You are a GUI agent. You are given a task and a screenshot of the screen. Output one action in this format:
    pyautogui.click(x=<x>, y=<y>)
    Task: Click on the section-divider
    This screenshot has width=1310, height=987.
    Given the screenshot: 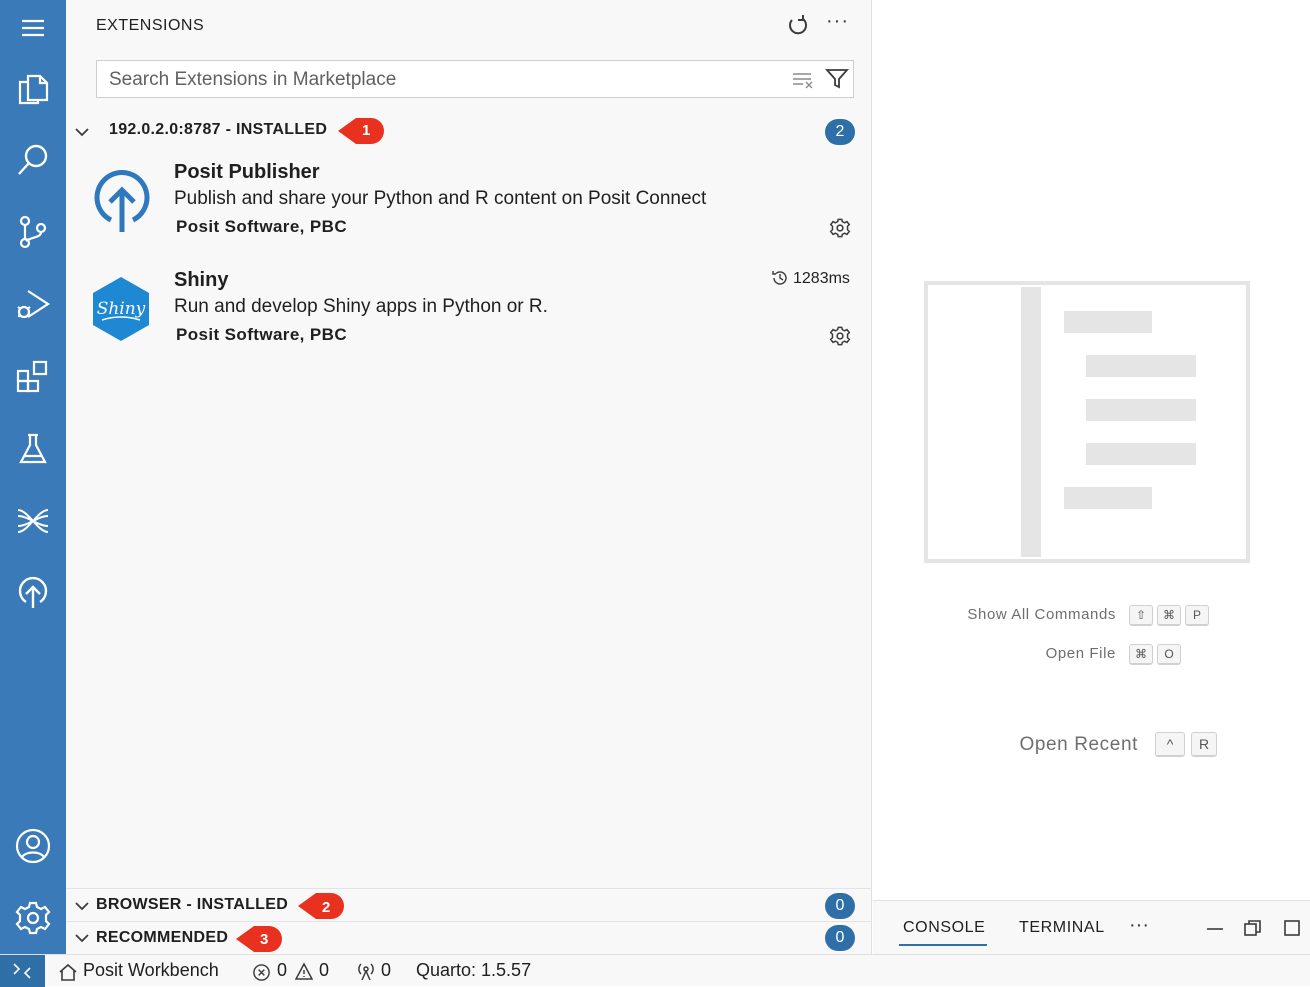 What is the action you would take?
    pyautogui.click(x=469, y=888)
    